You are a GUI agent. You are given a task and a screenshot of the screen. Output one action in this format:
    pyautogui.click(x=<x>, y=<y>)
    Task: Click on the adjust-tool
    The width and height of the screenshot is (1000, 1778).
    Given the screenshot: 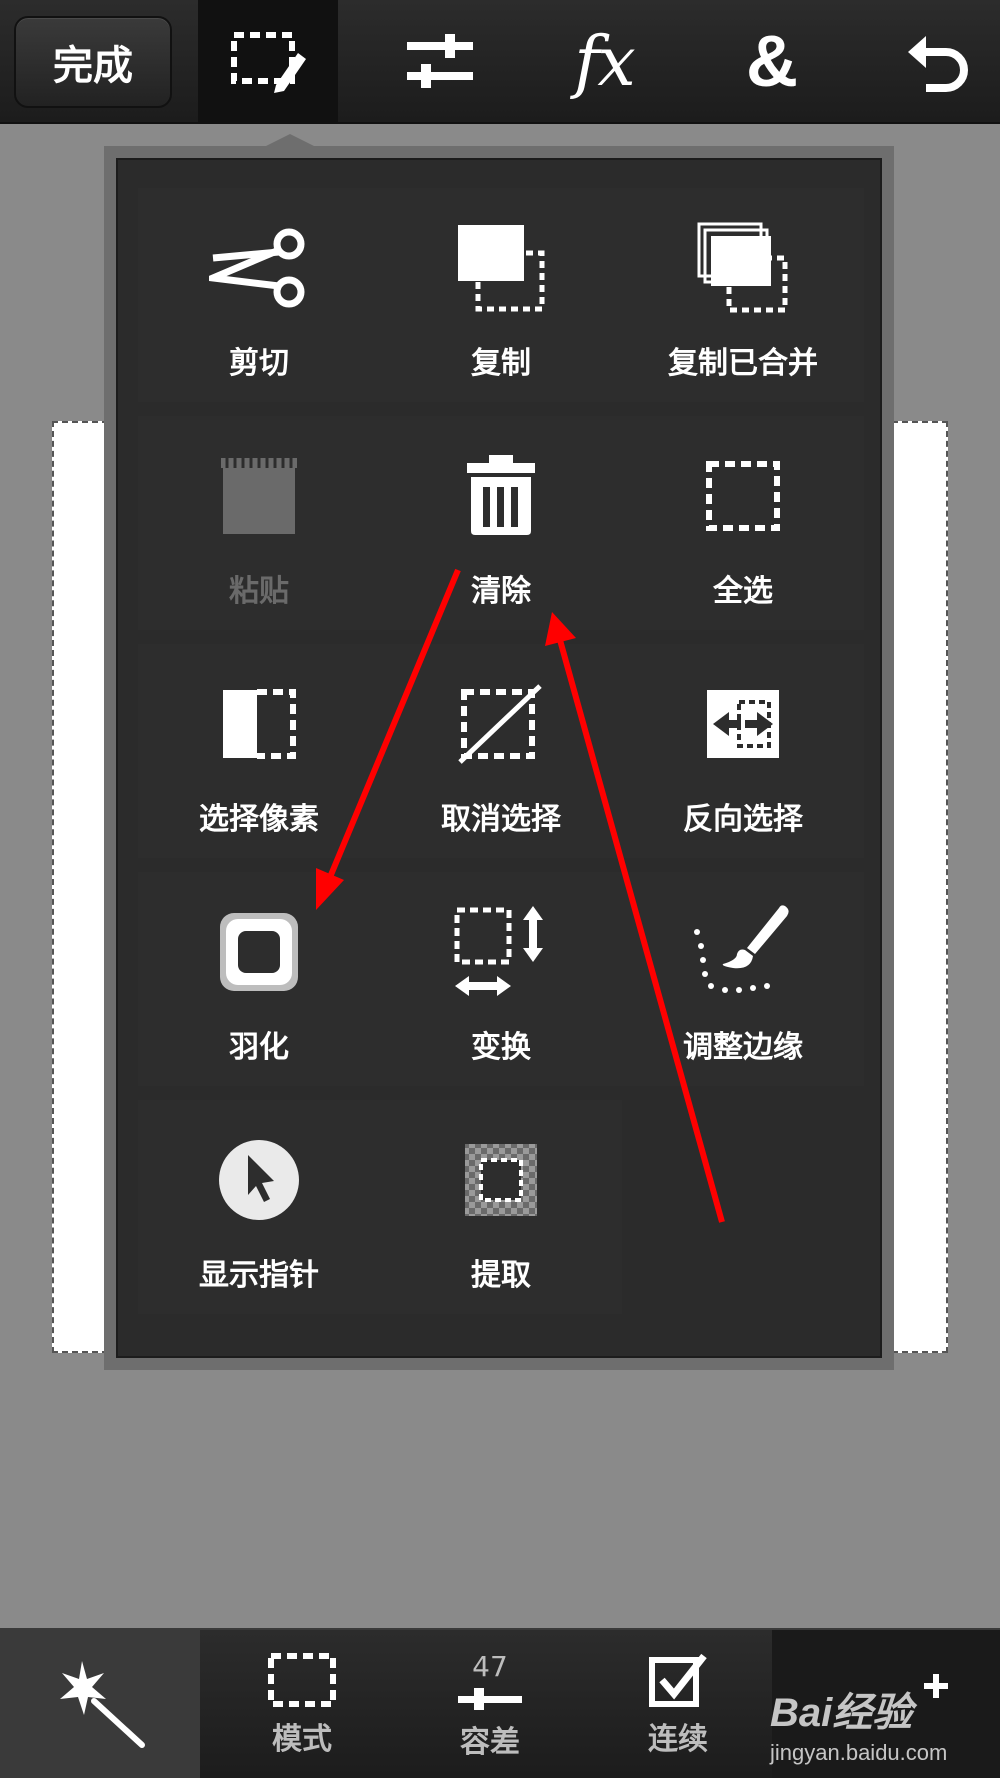 What is the action you would take?
    pyautogui.click(x=440, y=62)
    